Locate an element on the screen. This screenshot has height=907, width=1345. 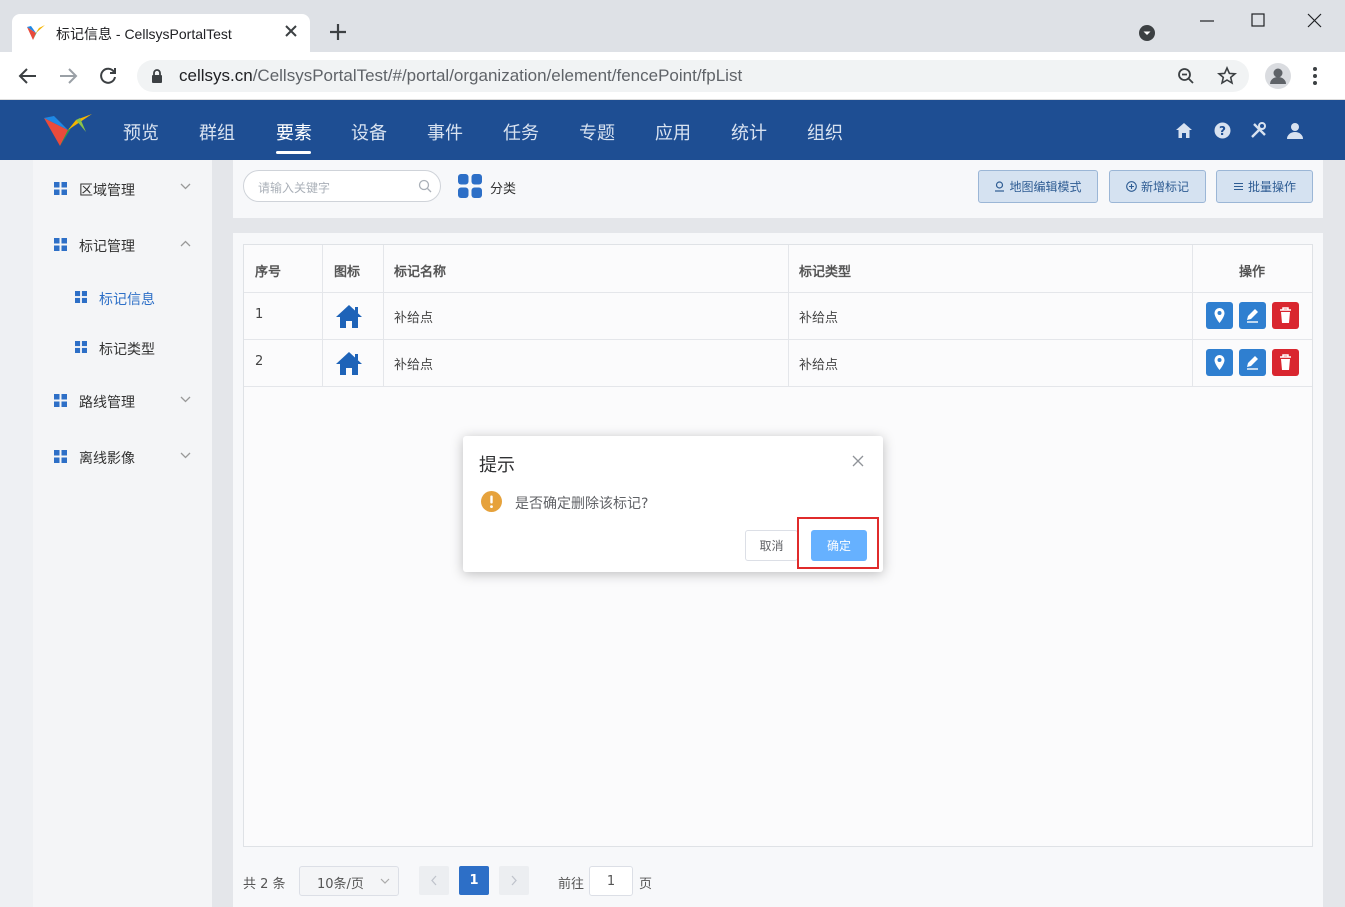
cancel-button: 取消 is located at coordinates (771, 545).